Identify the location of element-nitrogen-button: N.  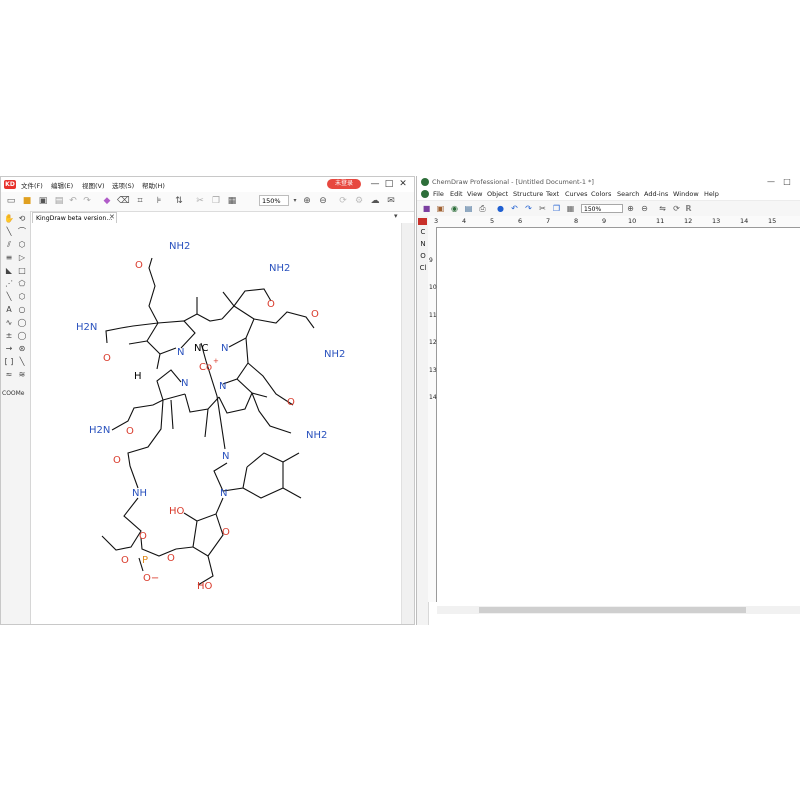
(423, 244).